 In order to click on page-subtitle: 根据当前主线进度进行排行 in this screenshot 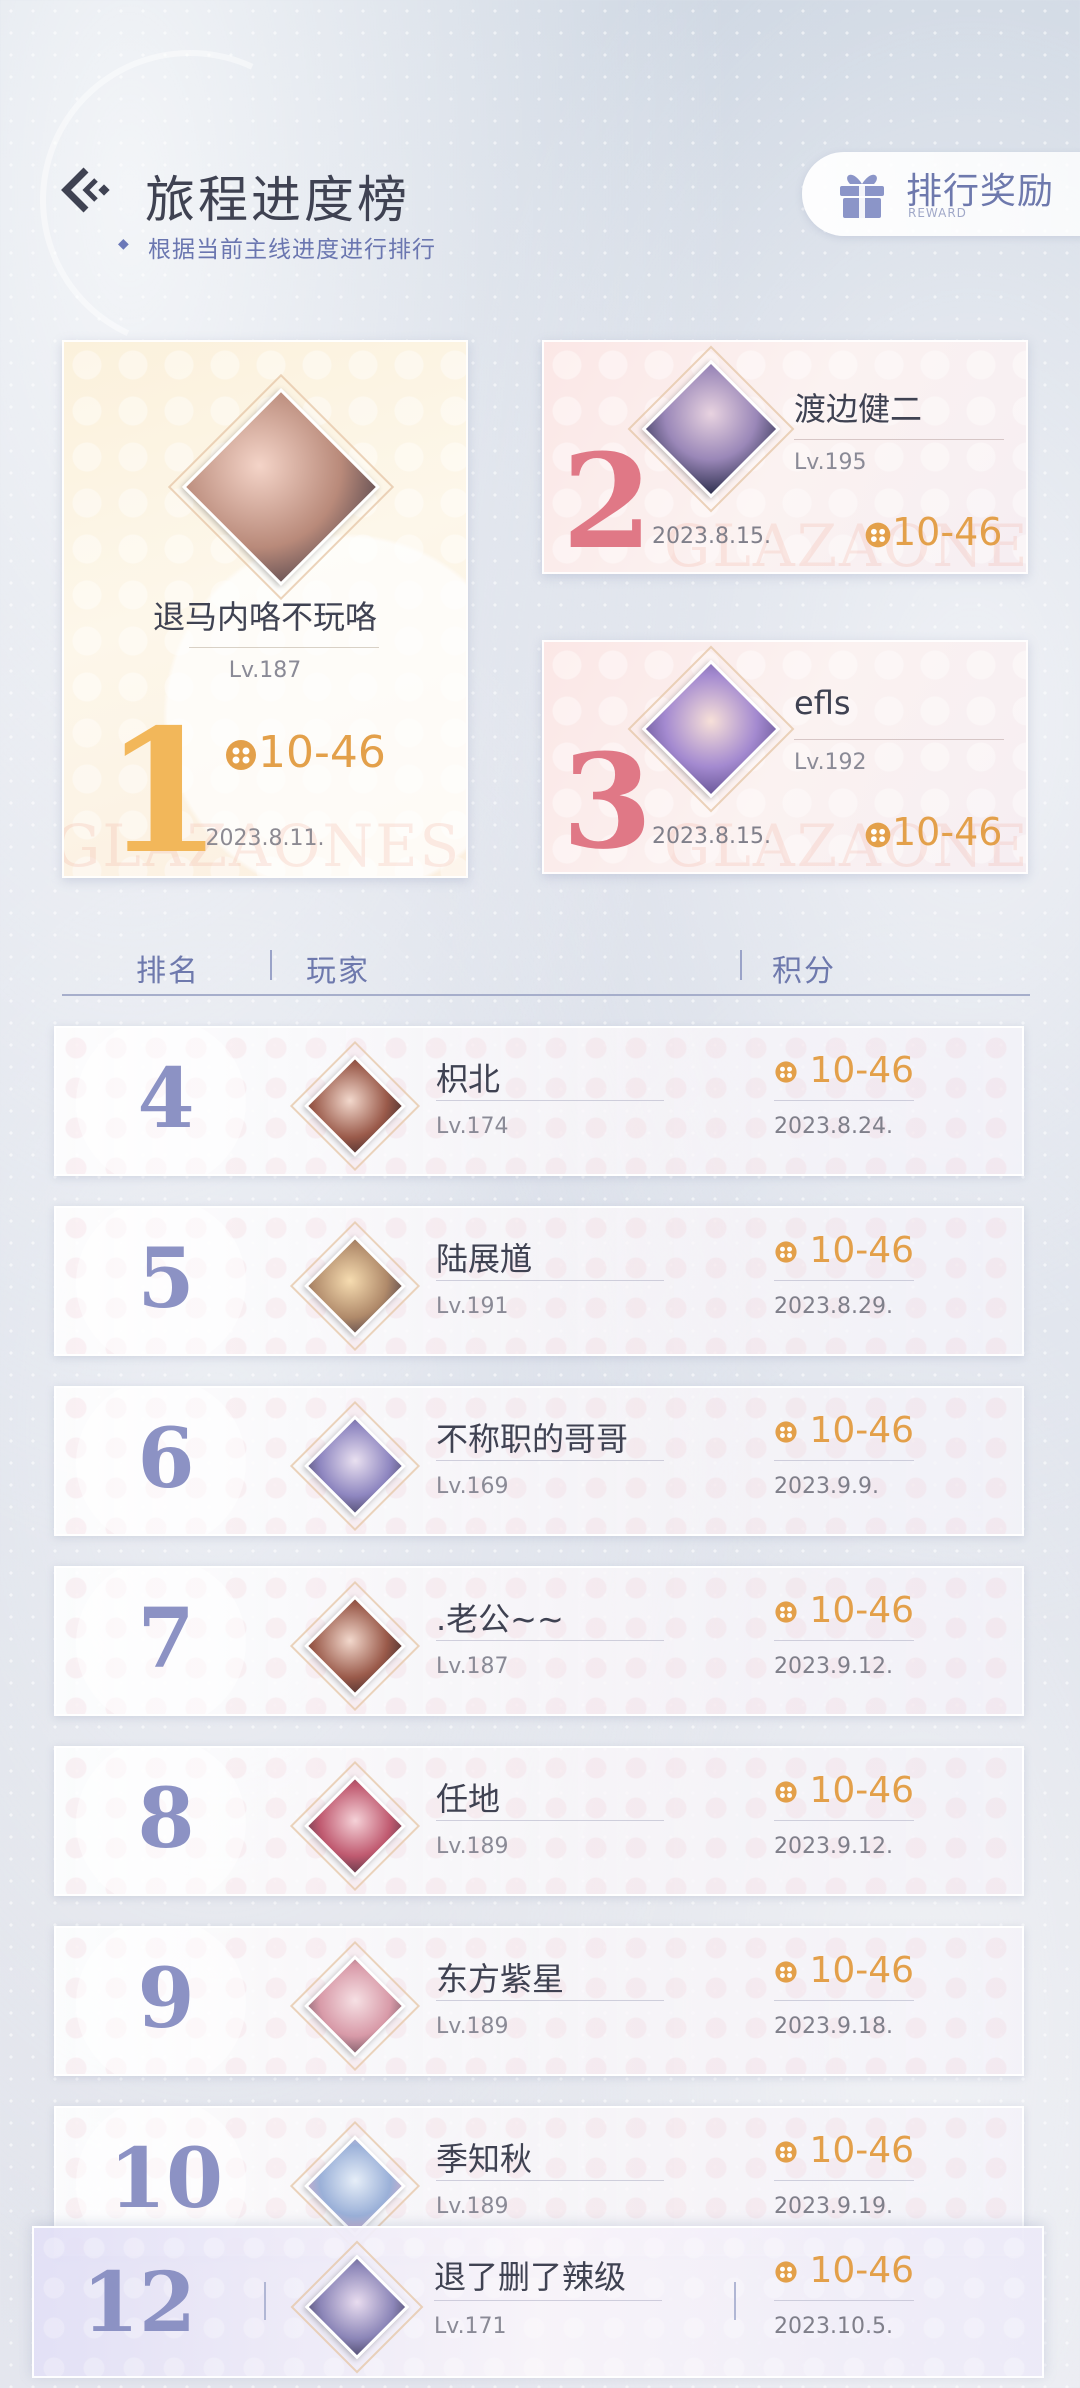, I will do `click(292, 250)`.